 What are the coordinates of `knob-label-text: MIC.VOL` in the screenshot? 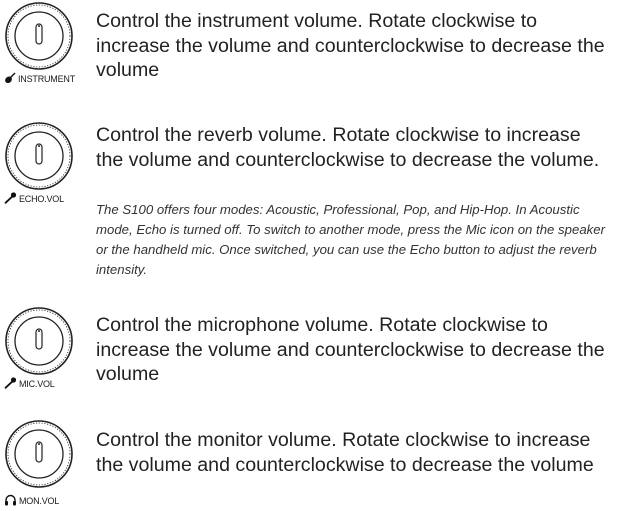 It's located at (37, 384).